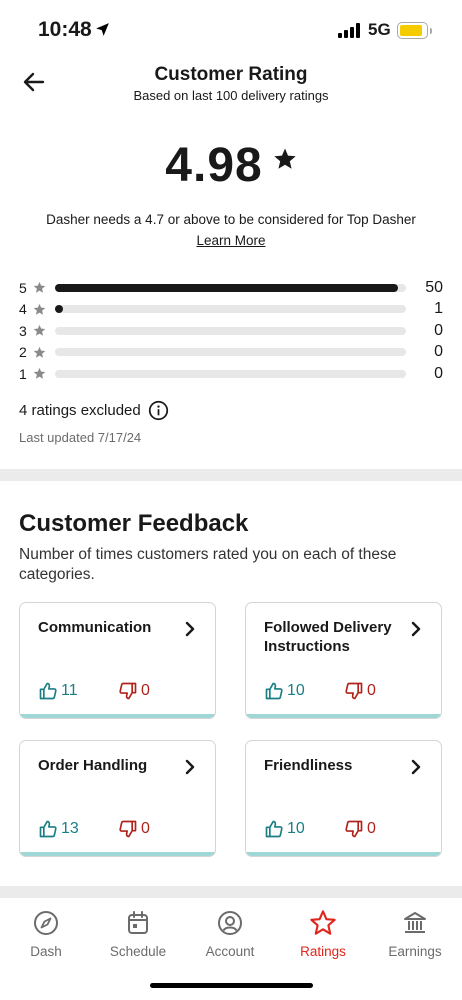  I want to click on distribution-row: 41, so click(231, 310).